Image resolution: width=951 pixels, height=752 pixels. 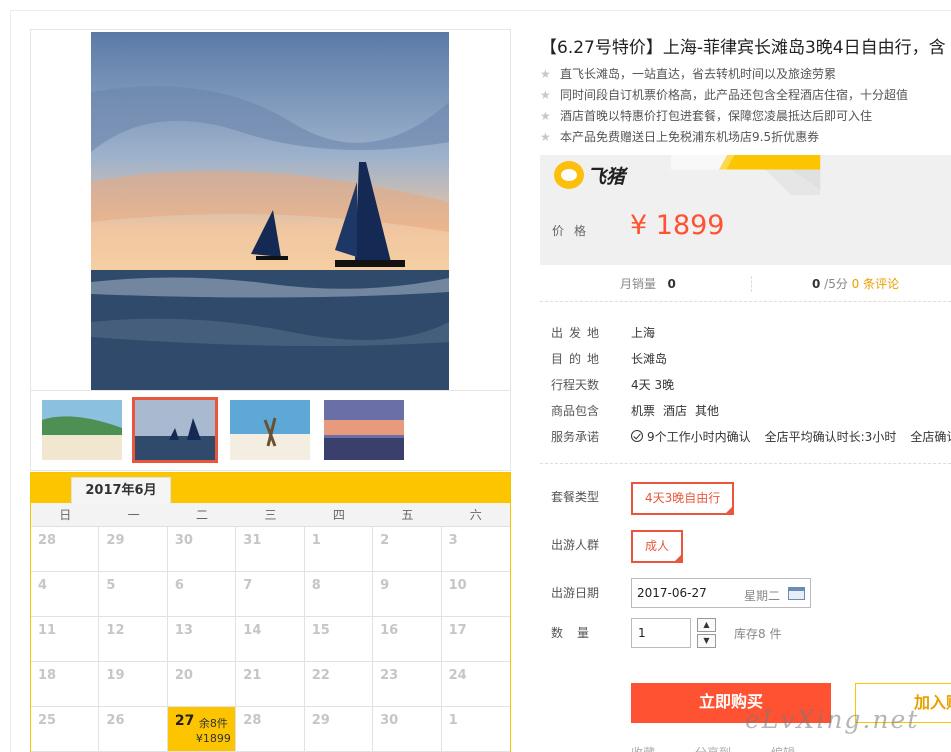 What do you see at coordinates (213, 723) in the screenshot?
I see `day-stock: 余8件` at bounding box center [213, 723].